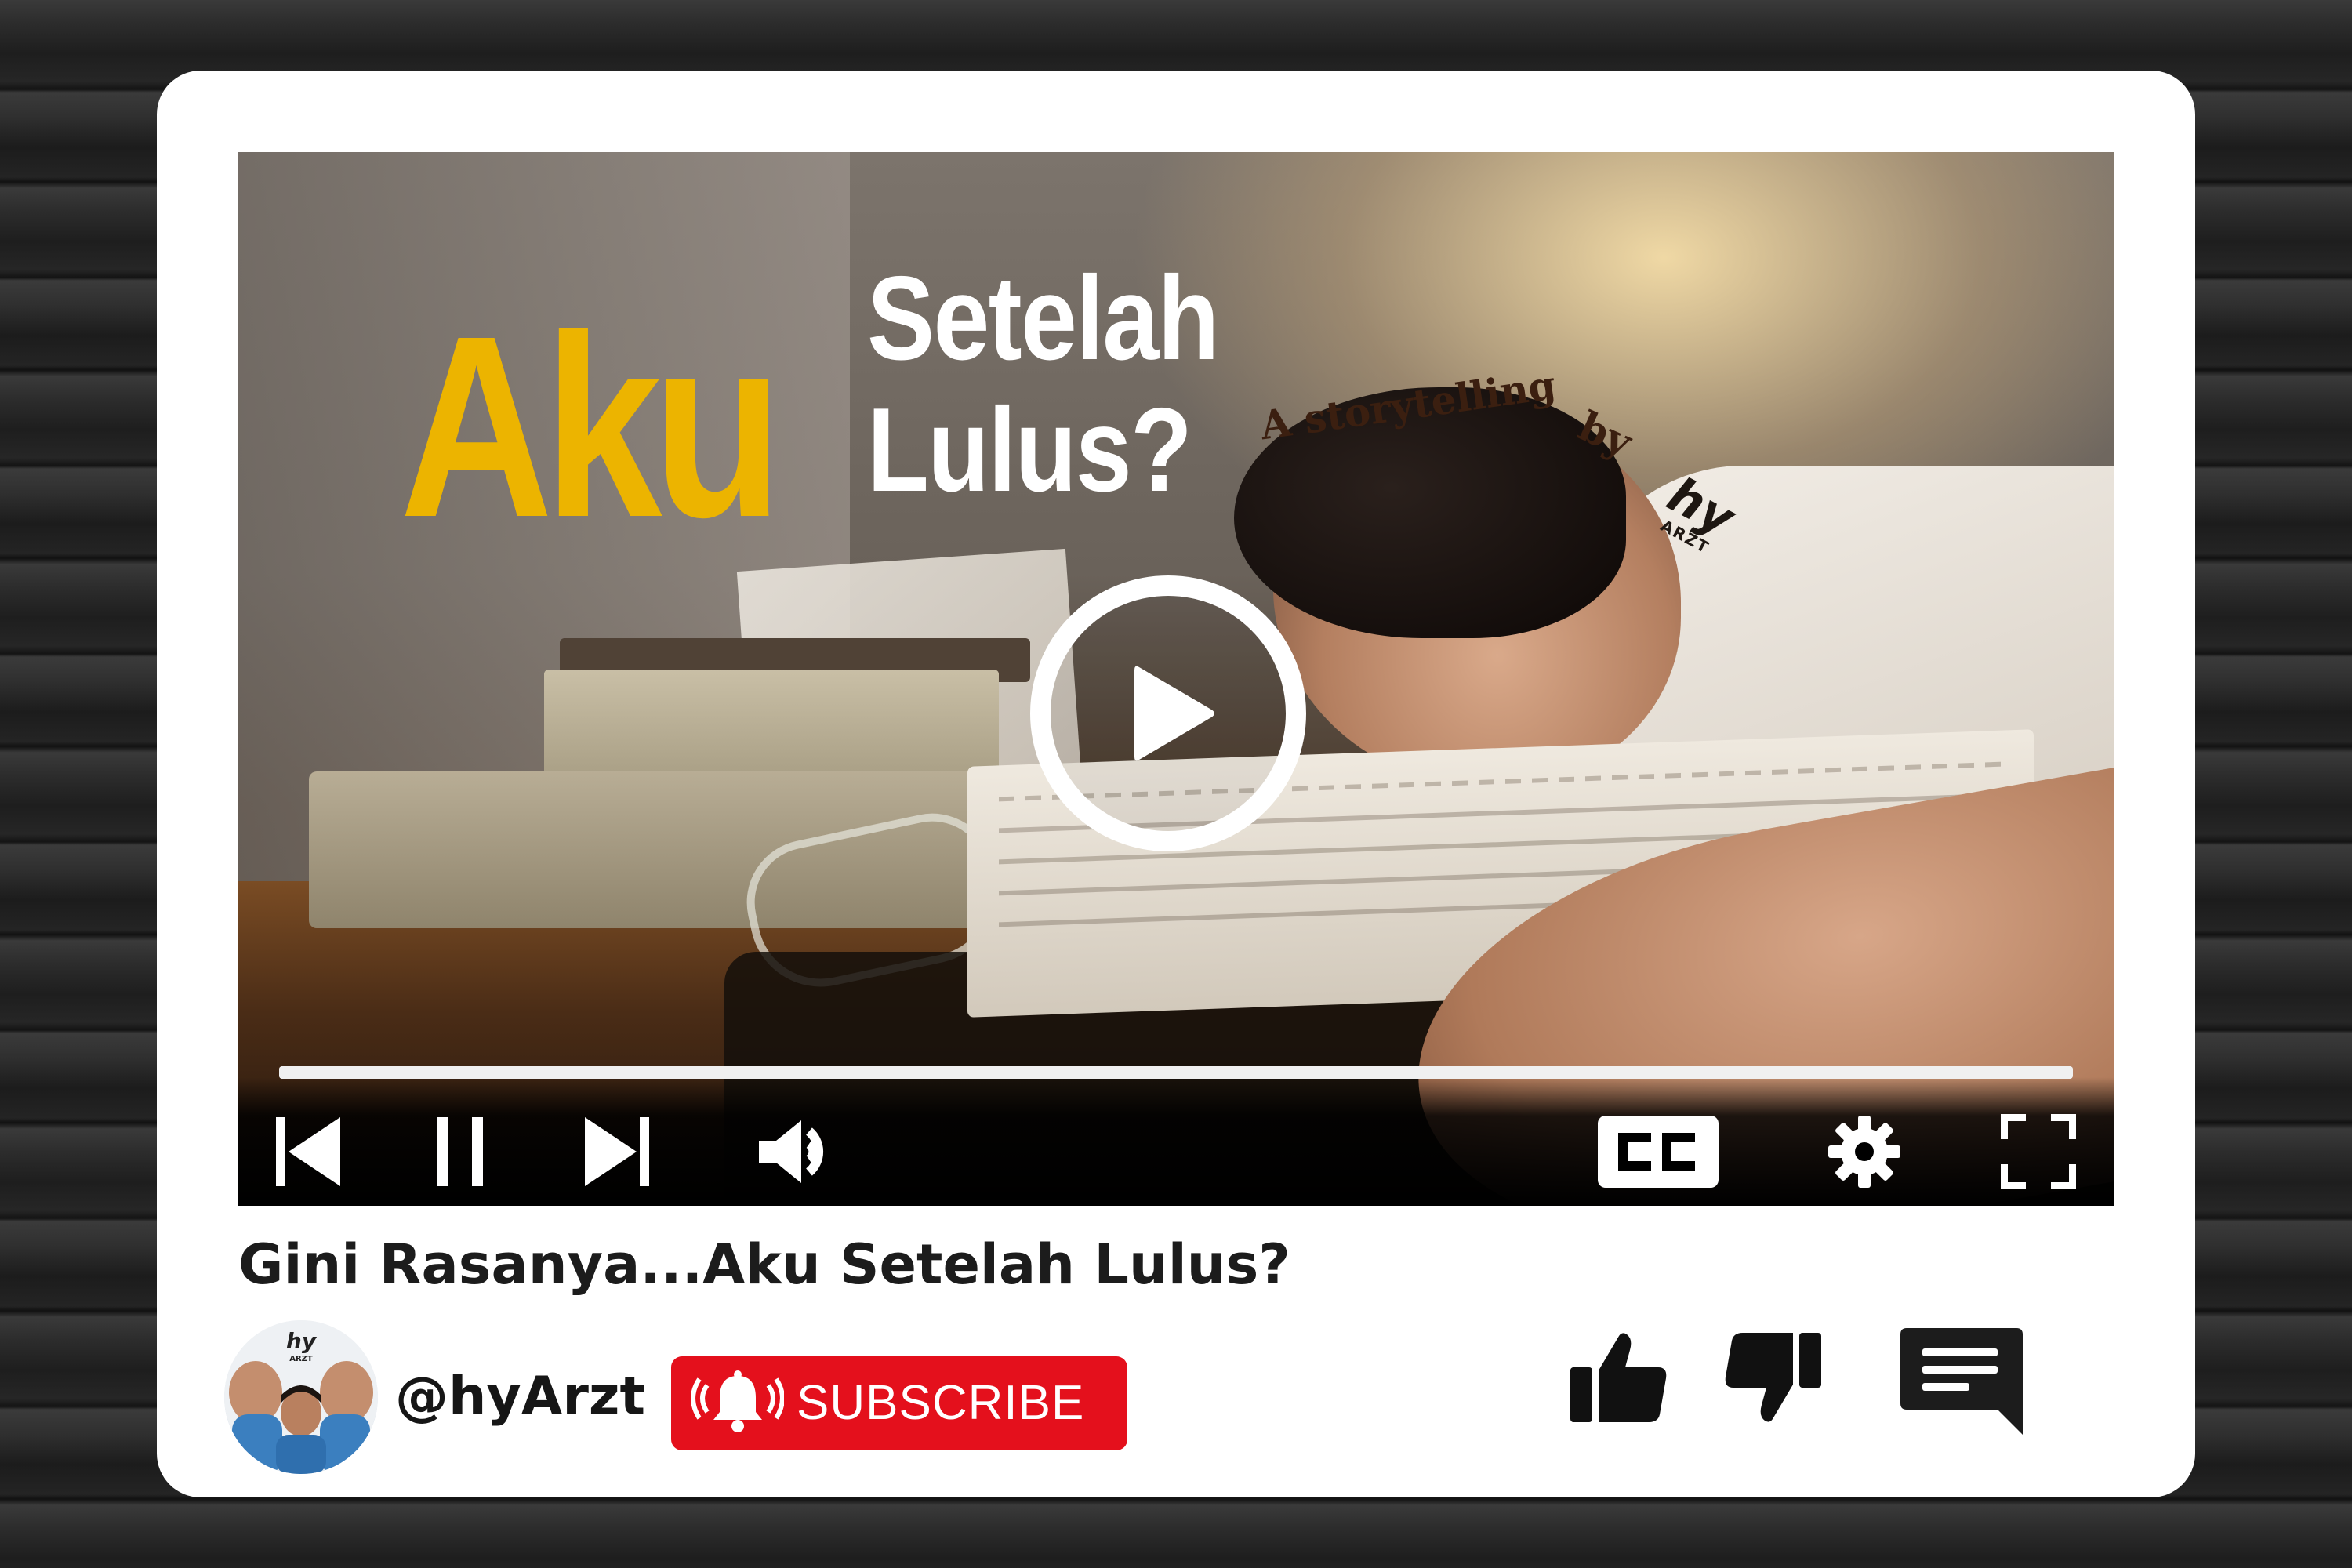  I want to click on closed-captions-icon, so click(1658, 1152).